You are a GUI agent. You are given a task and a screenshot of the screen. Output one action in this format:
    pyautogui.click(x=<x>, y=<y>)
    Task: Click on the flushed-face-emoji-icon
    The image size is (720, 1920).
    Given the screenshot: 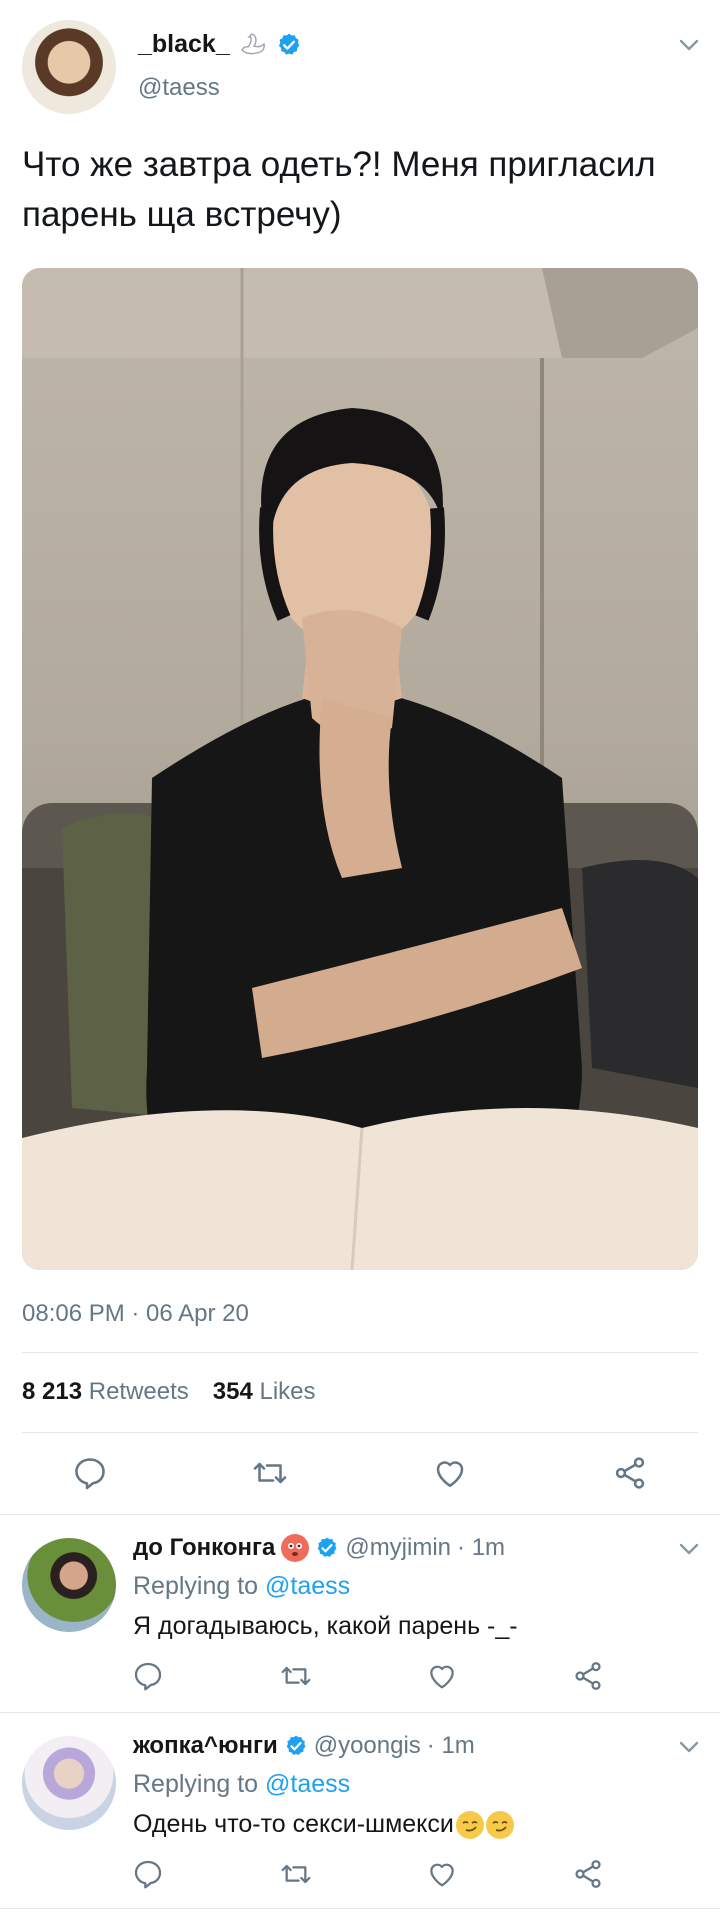 What is the action you would take?
    pyautogui.click(x=295, y=1548)
    